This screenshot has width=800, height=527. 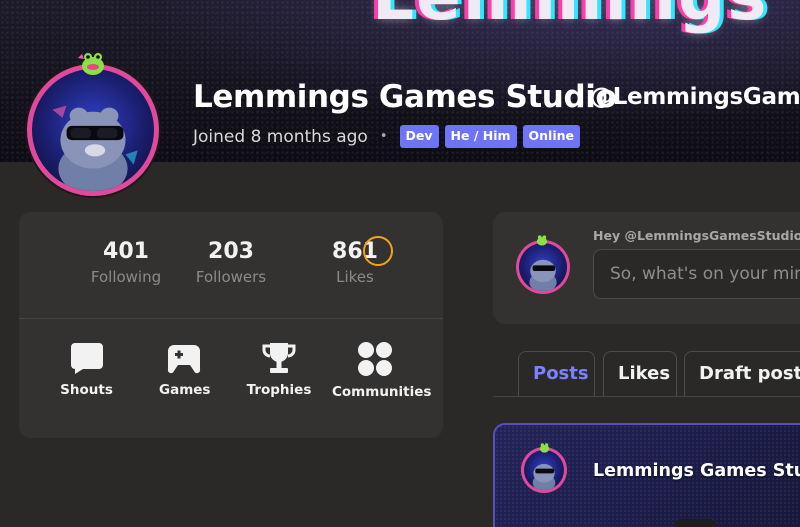 I want to click on nav-trophies-label: Trophies, so click(x=279, y=390).